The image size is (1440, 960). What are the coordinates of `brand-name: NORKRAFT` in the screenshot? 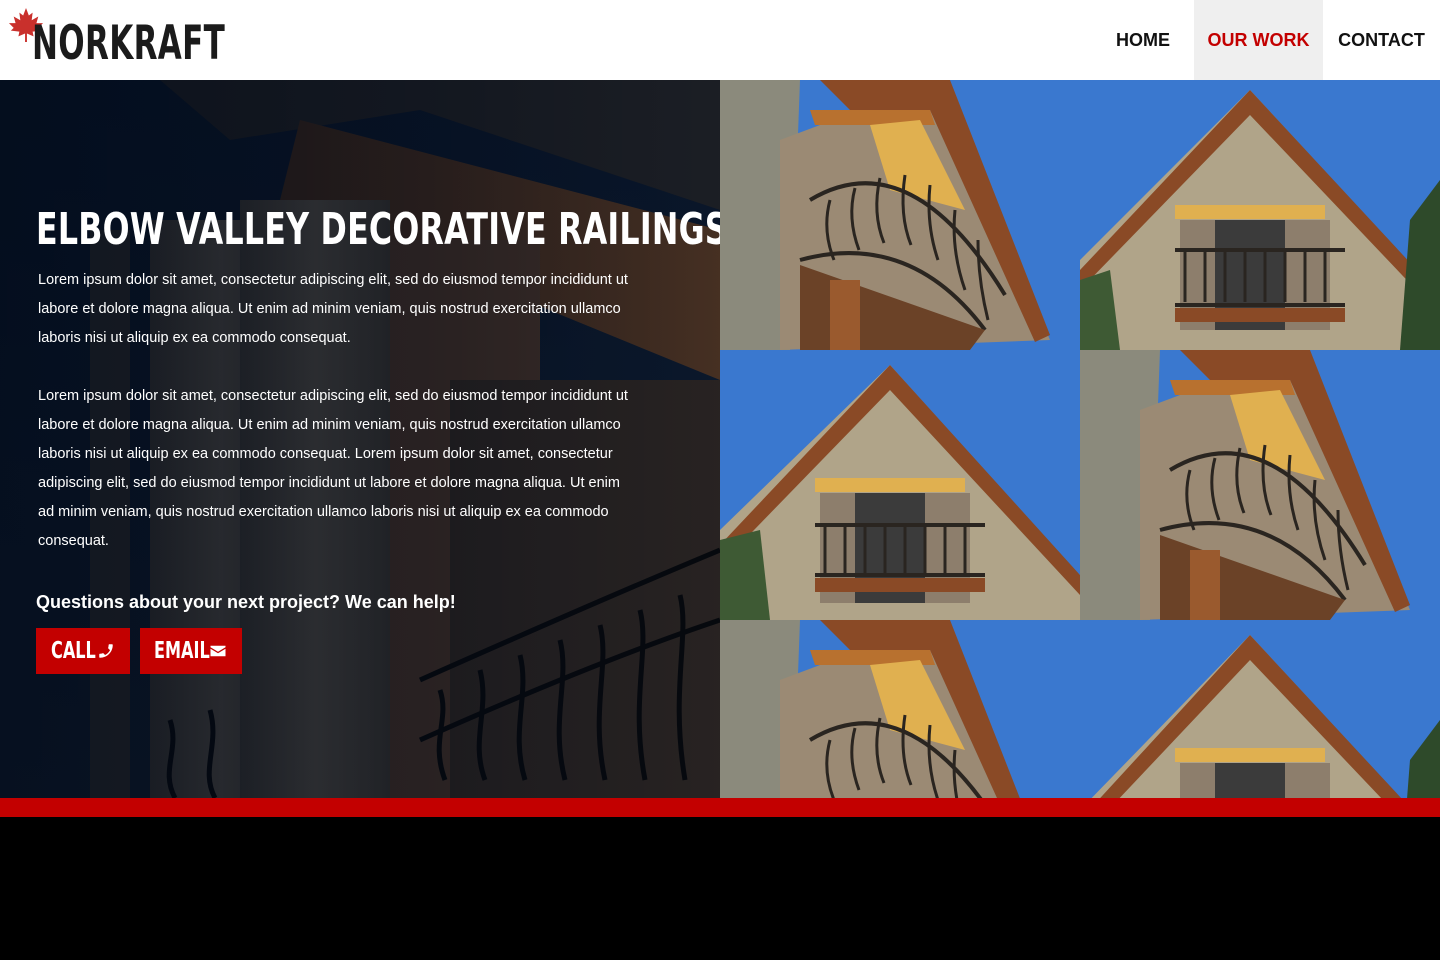 It's located at (129, 43).